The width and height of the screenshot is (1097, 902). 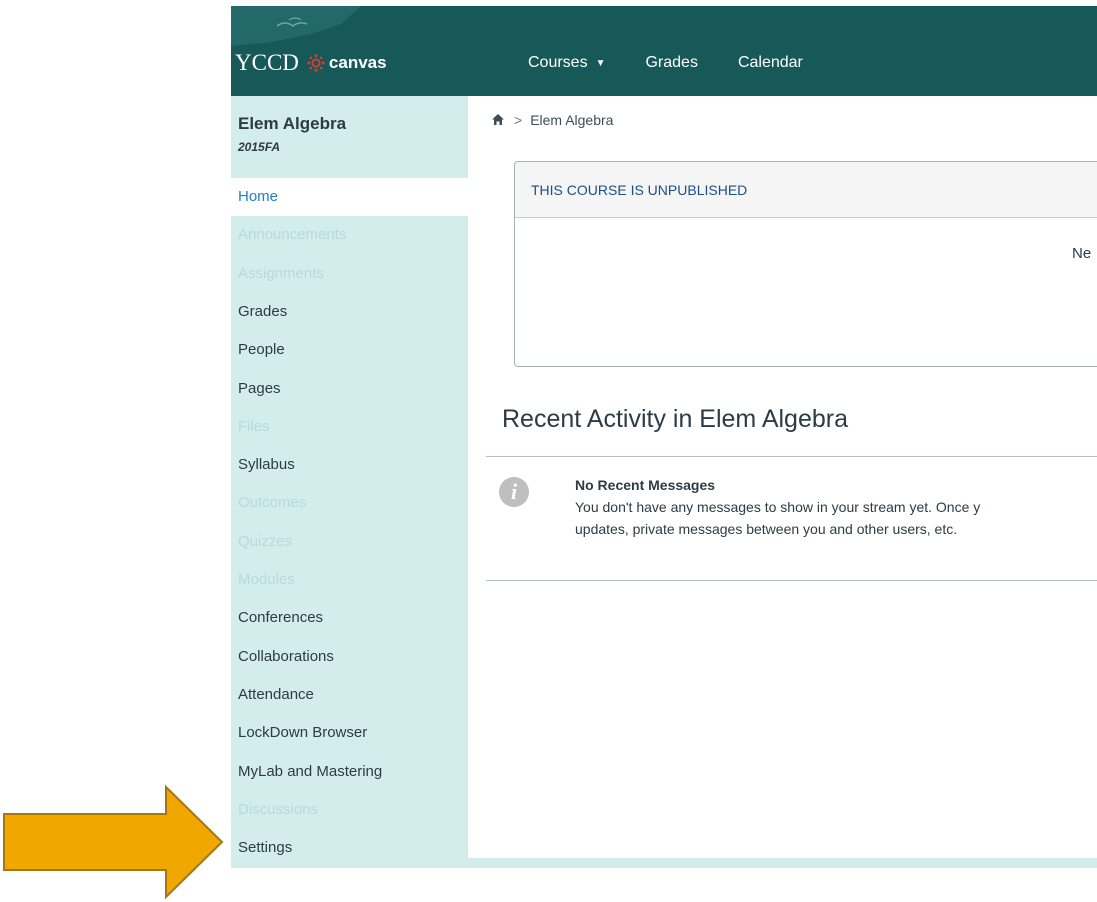 I want to click on sidebar-item-files: Files, so click(x=349, y=427).